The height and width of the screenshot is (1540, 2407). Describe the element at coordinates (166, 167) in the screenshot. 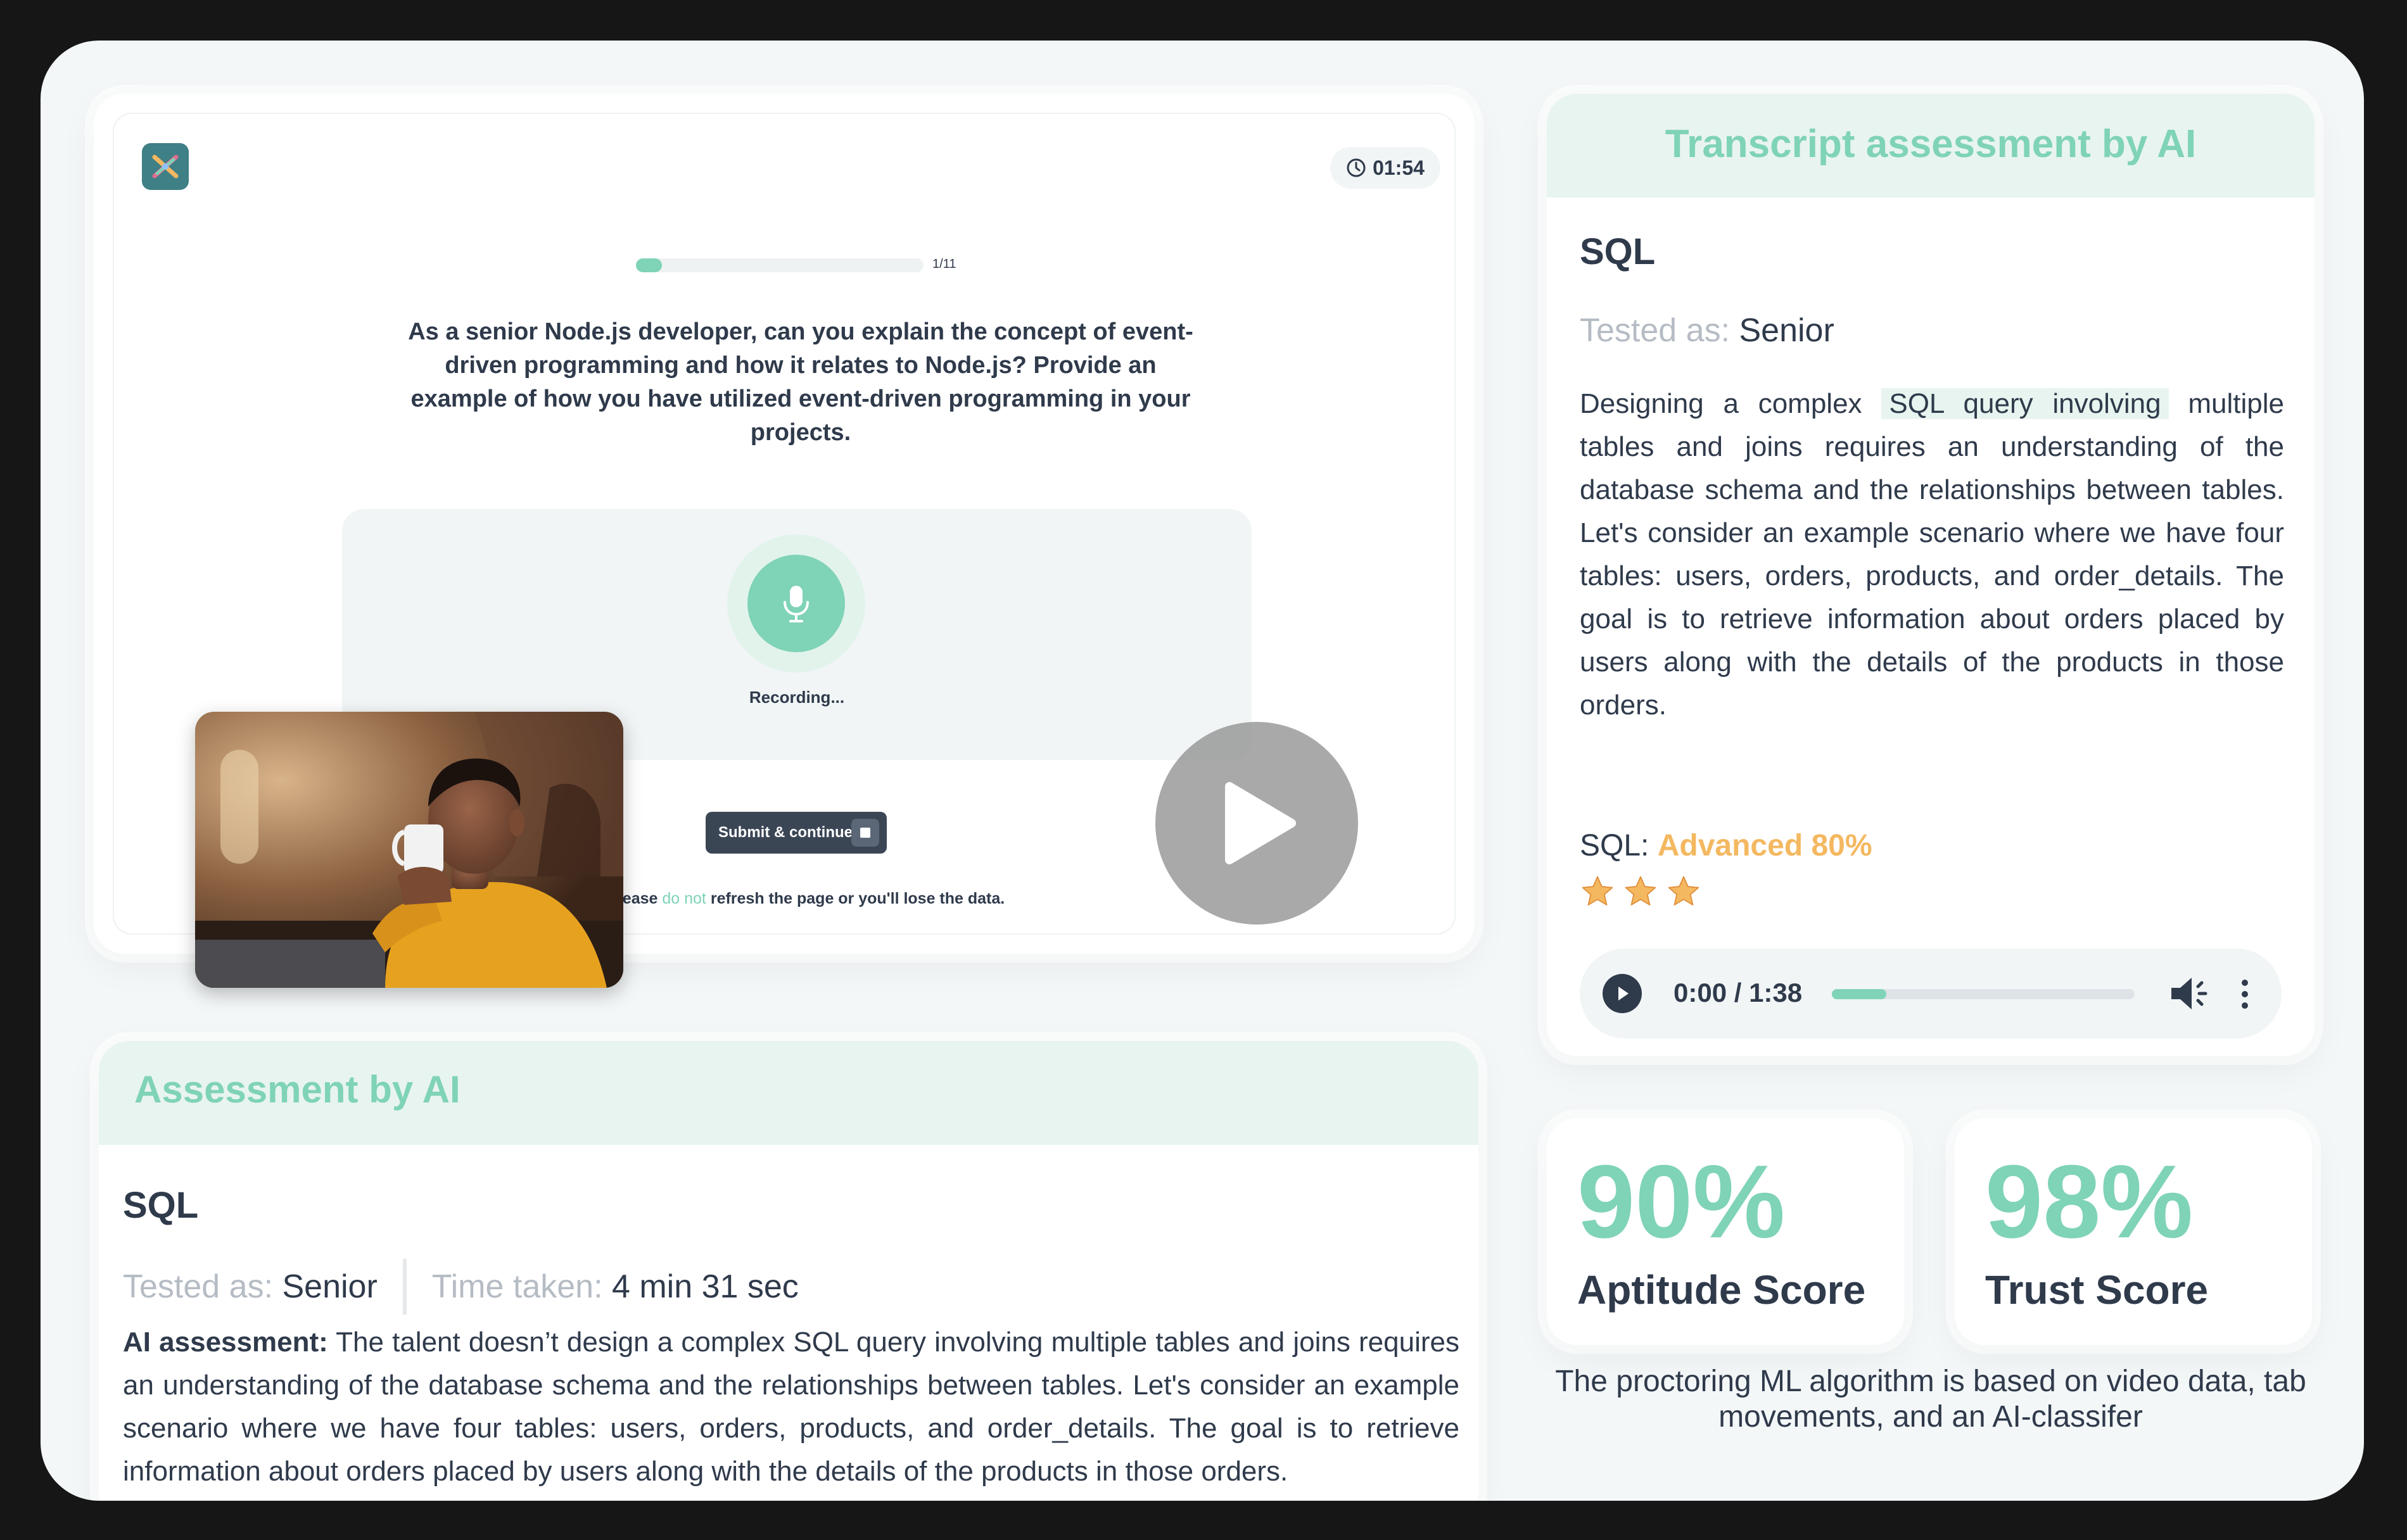

I see `app-logo` at that location.